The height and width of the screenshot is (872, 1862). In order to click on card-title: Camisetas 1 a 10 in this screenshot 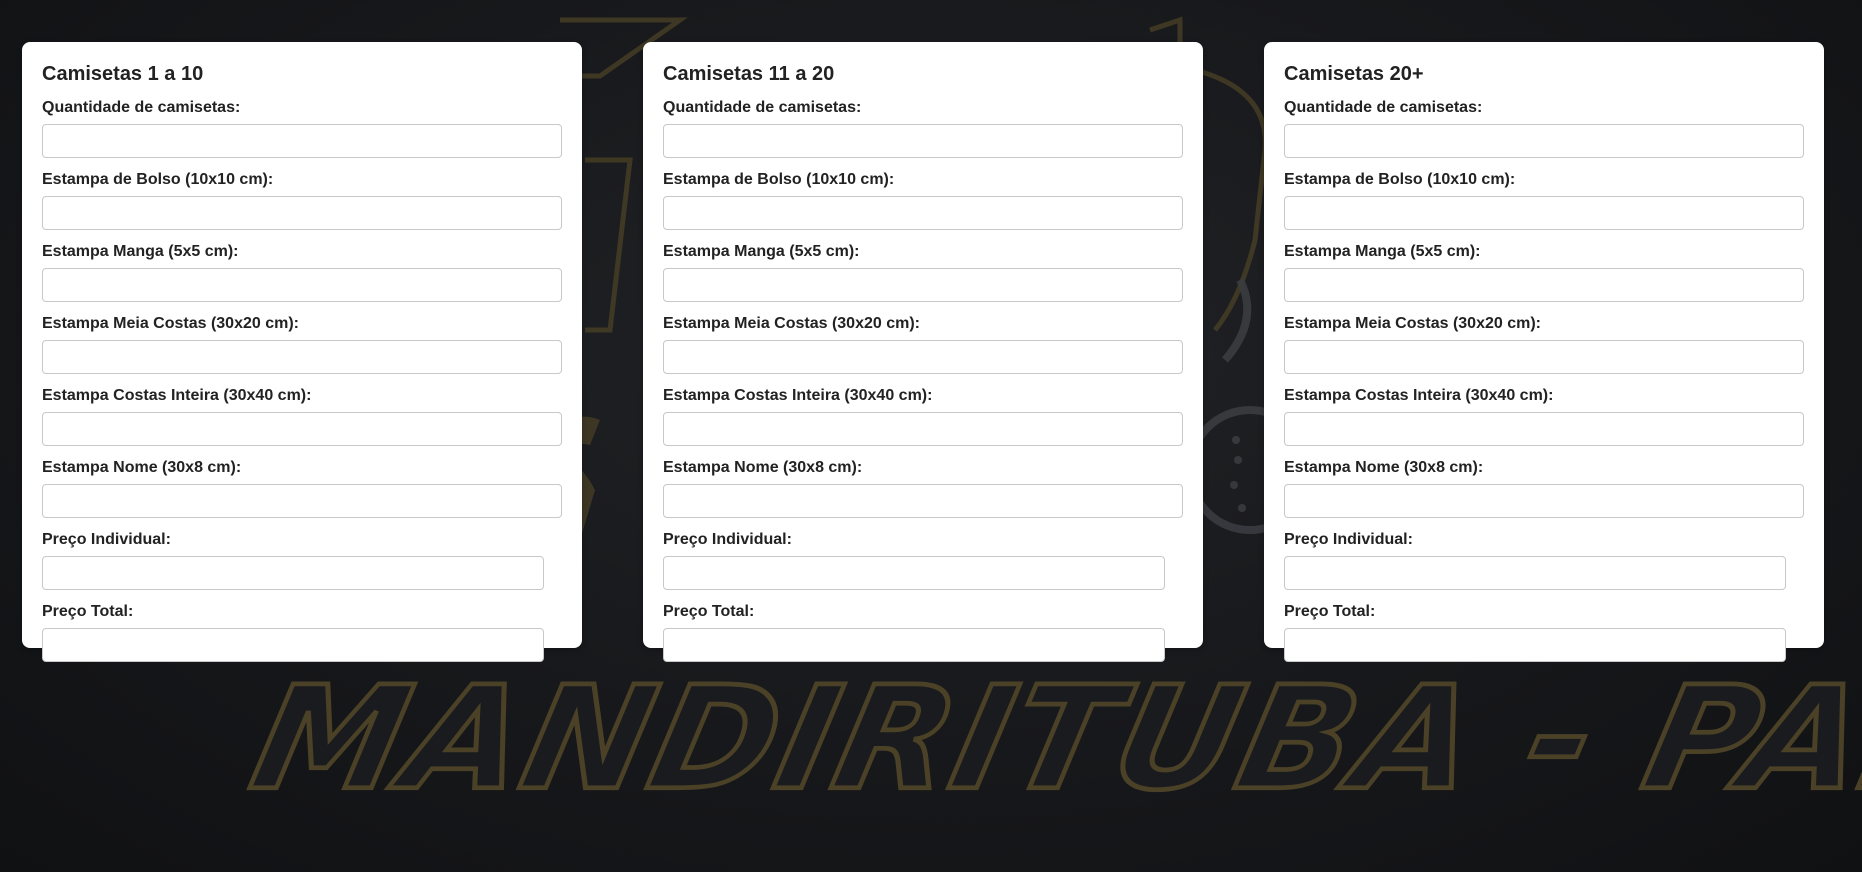, I will do `click(123, 74)`.